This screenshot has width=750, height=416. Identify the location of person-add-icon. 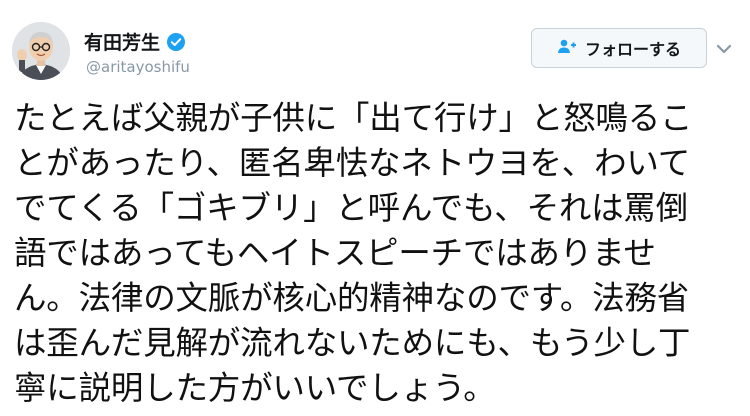
(567, 48).